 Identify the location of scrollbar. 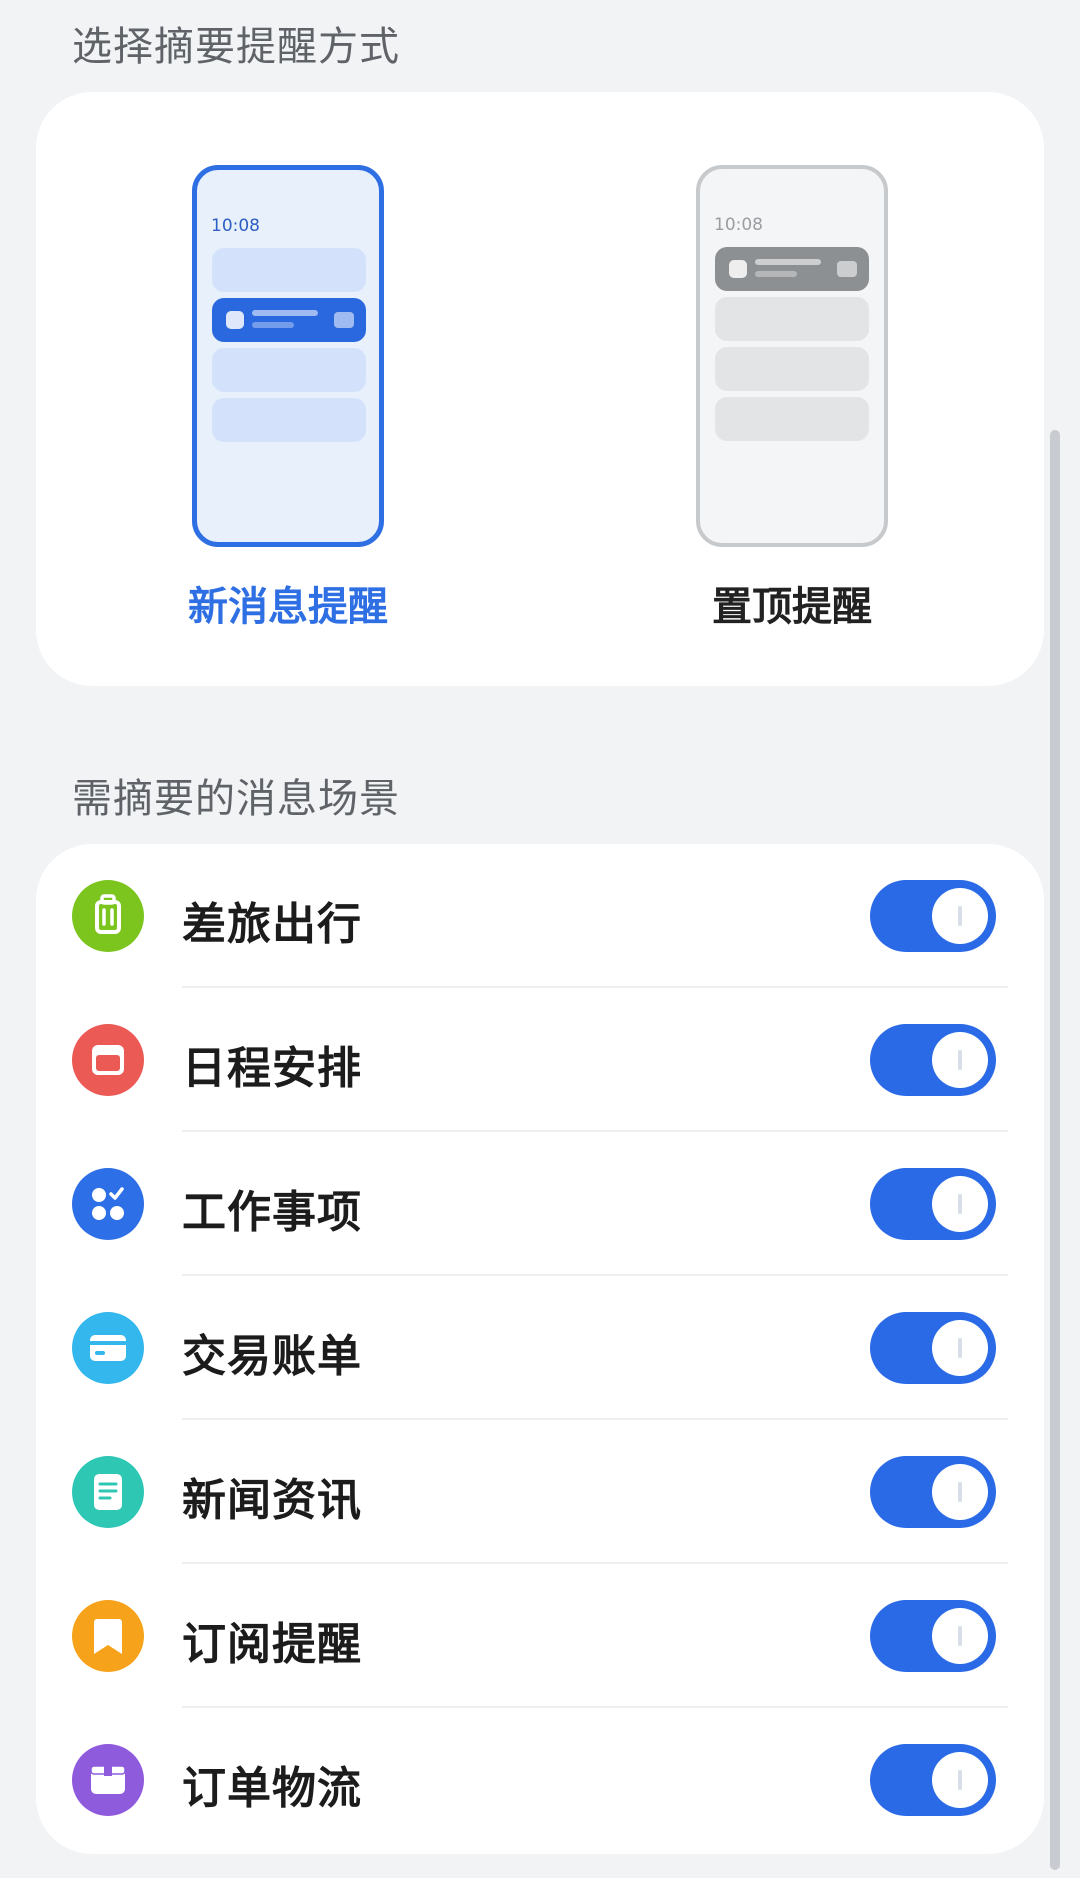
(1055, 1150).